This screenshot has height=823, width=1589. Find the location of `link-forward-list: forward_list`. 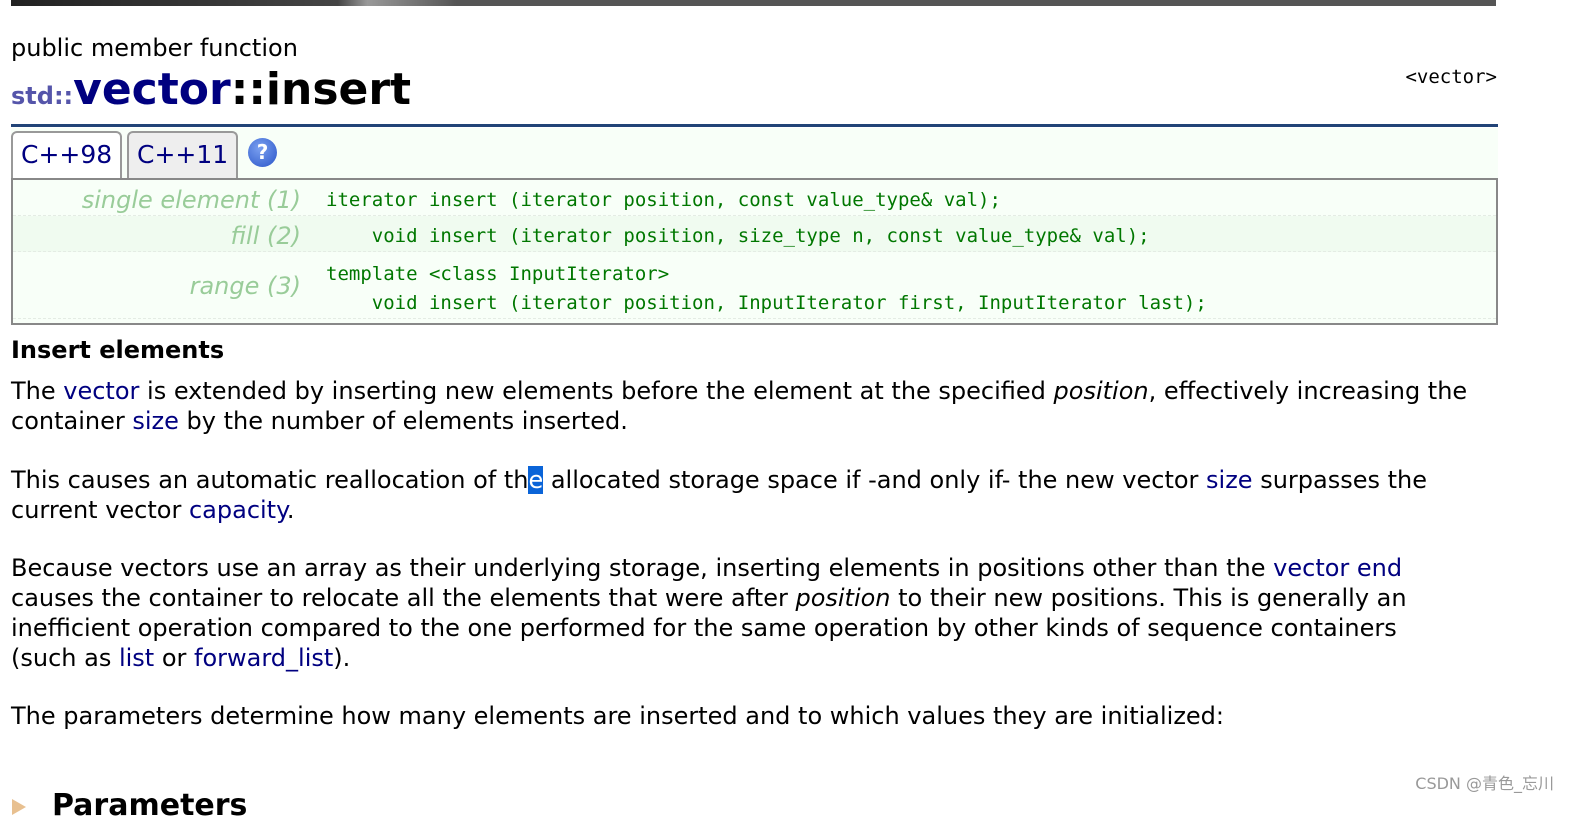

link-forward-list: forward_list is located at coordinates (263, 658).